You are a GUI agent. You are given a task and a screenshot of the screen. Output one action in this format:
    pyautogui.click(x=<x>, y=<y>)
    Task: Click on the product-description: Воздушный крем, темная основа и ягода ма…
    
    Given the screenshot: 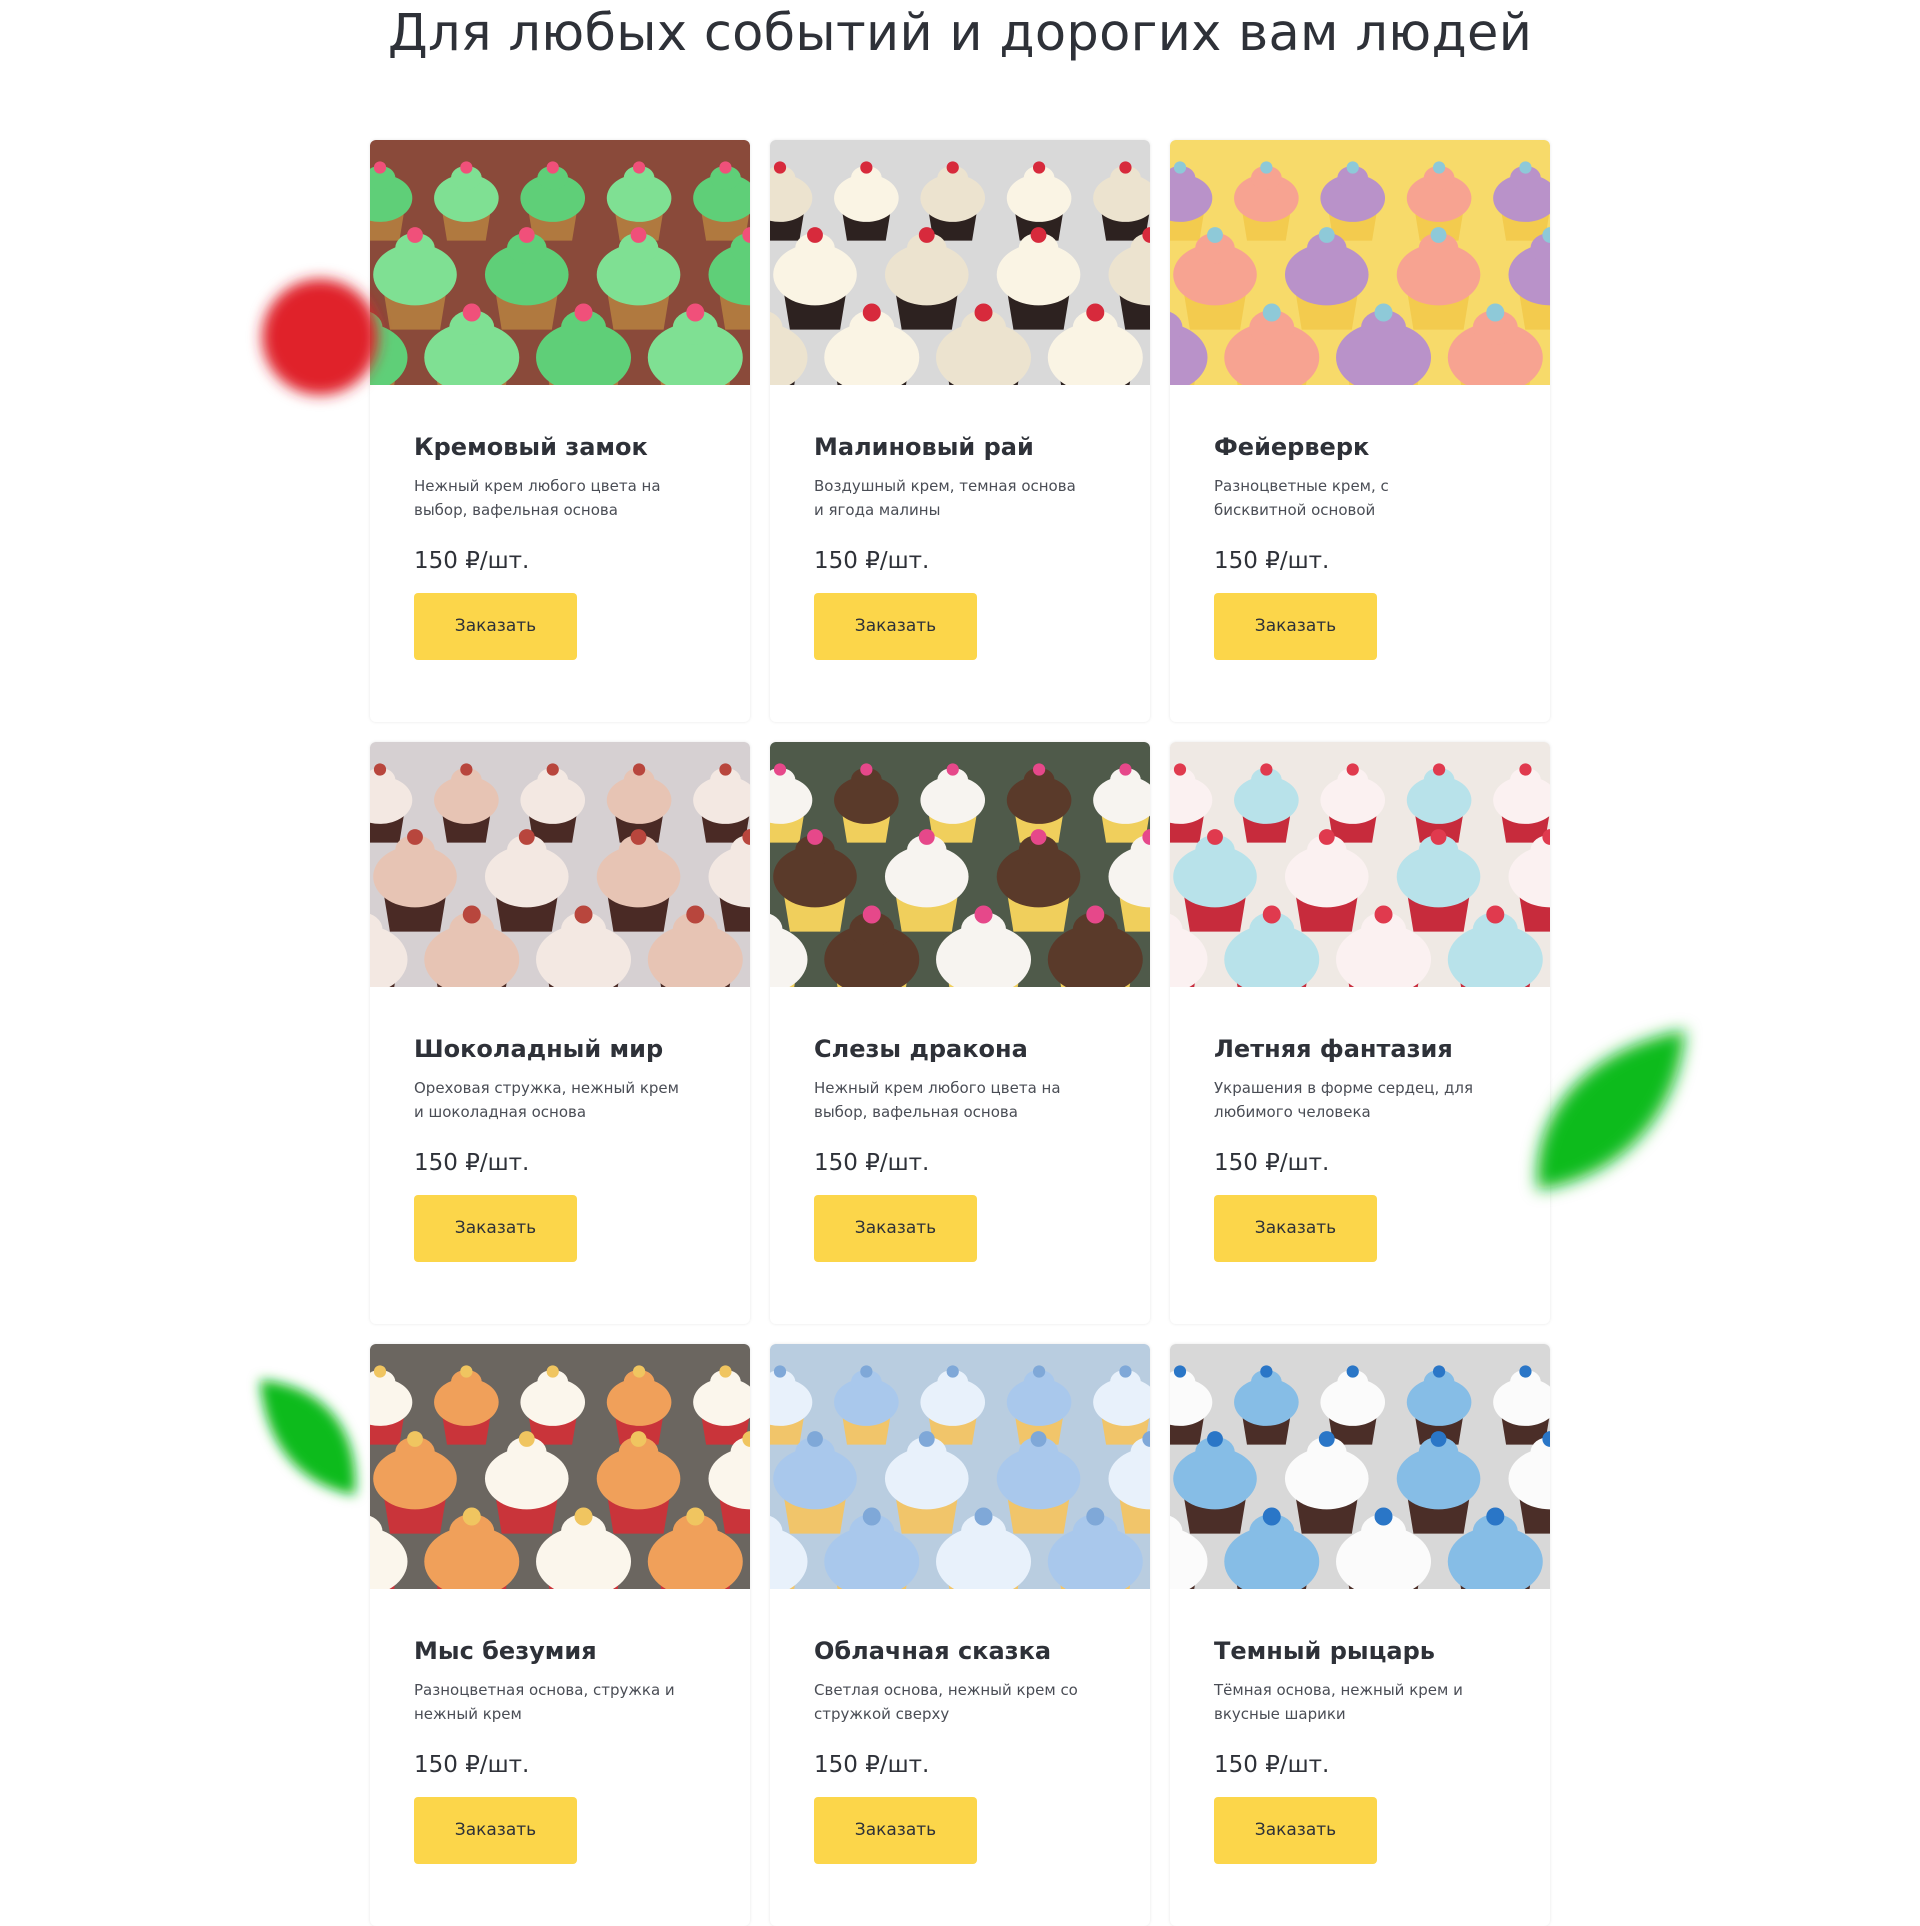 What is the action you would take?
    pyautogui.click(x=945, y=498)
    